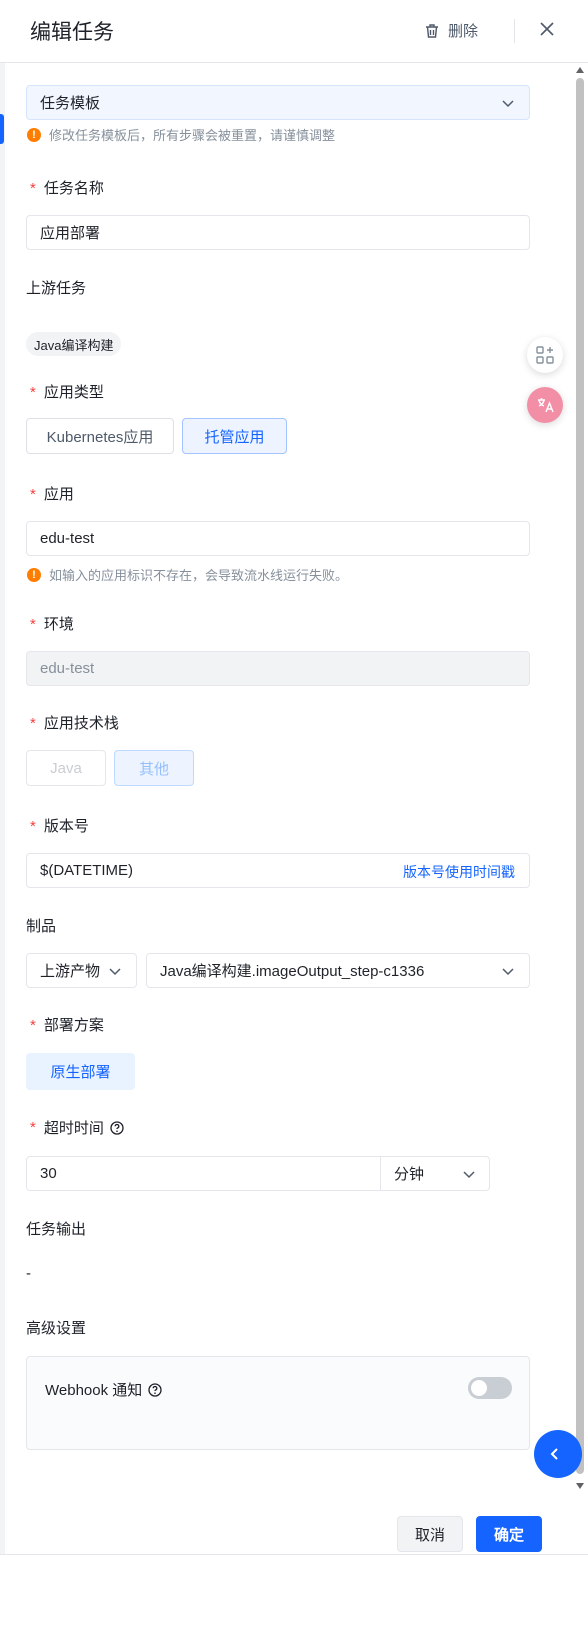 This screenshot has height=1627, width=588. Describe the element at coordinates (2, 808) in the screenshot. I see `left-strip` at that location.